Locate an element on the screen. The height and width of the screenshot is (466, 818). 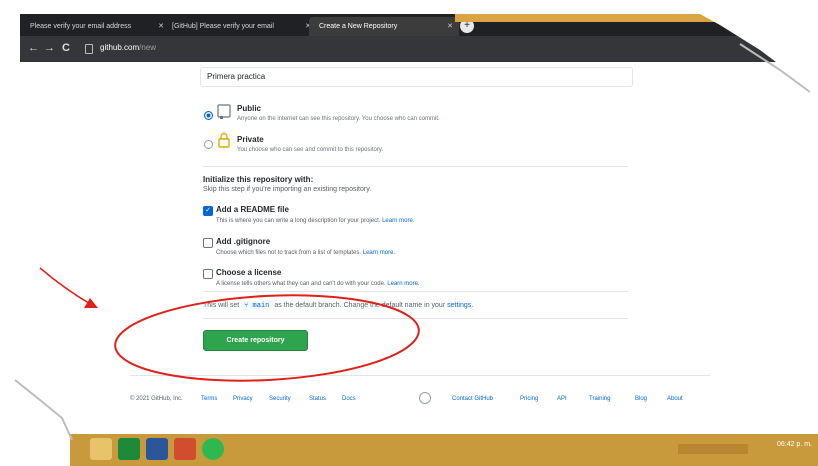
annotation-overlay is located at coordinates (229, 324).